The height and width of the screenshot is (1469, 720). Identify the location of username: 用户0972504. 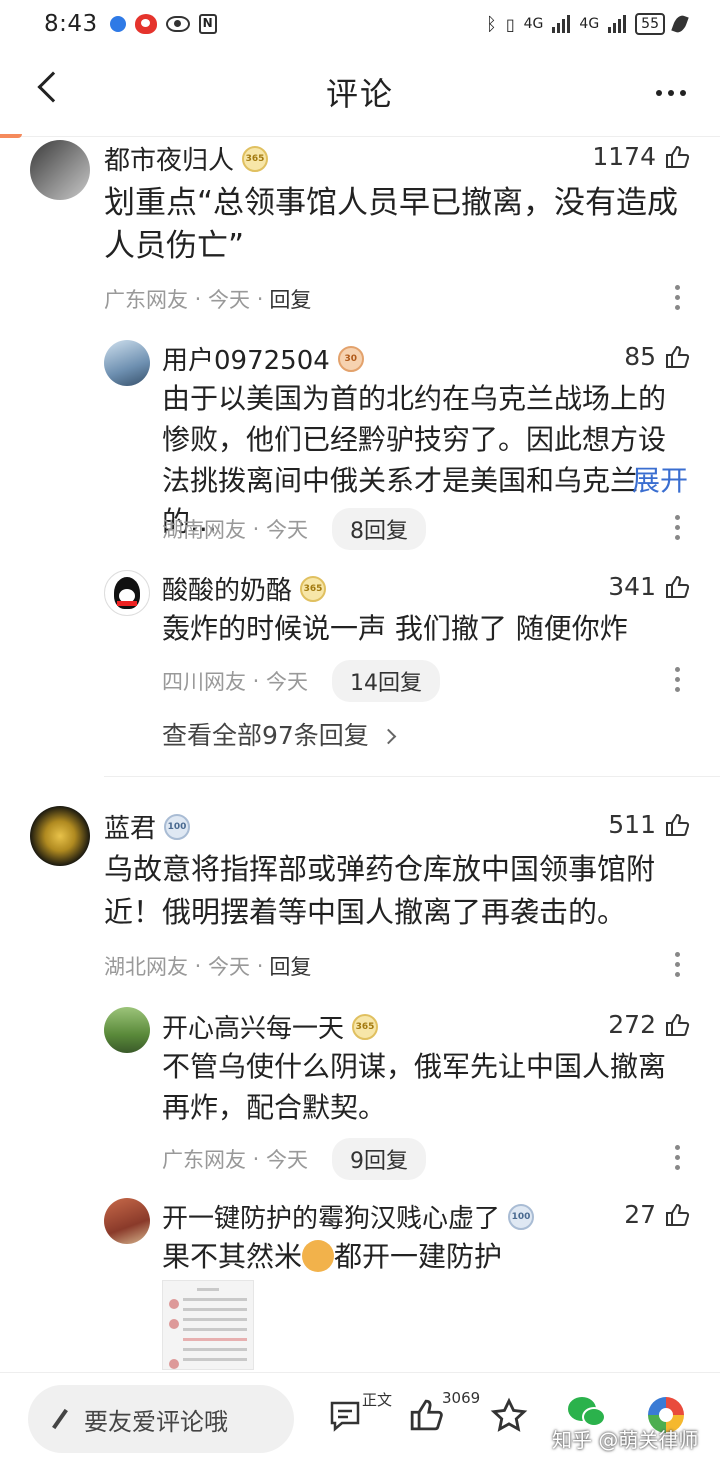
(246, 358).